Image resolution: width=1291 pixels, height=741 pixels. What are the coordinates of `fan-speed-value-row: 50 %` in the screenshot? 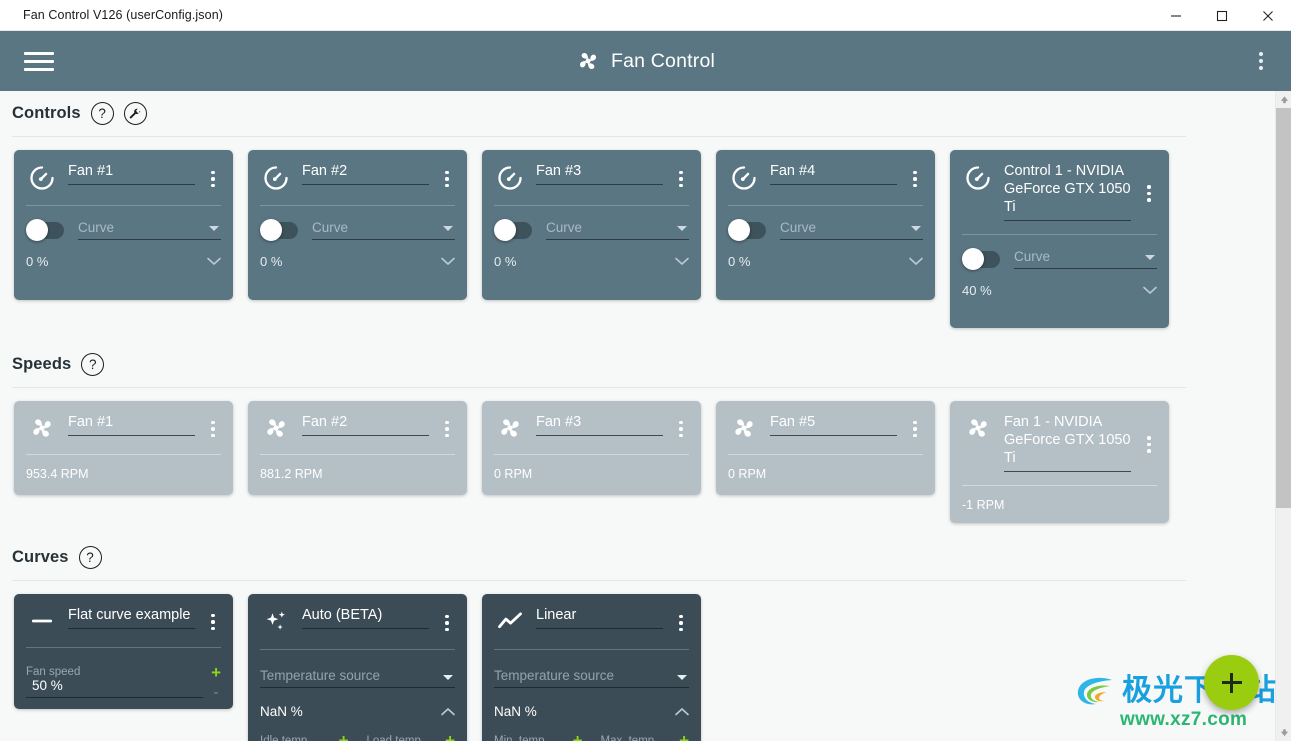 It's located at (115, 688).